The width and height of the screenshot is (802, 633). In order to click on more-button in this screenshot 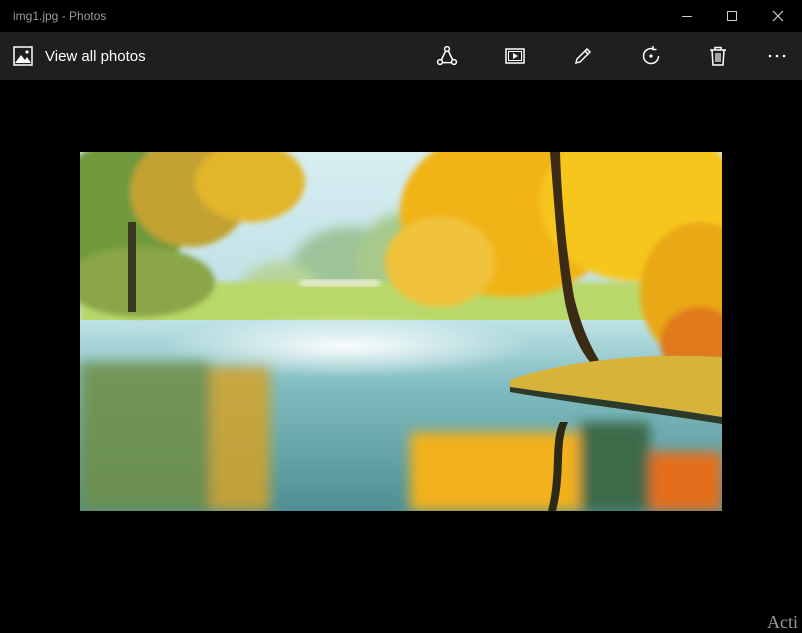, I will do `click(777, 56)`.